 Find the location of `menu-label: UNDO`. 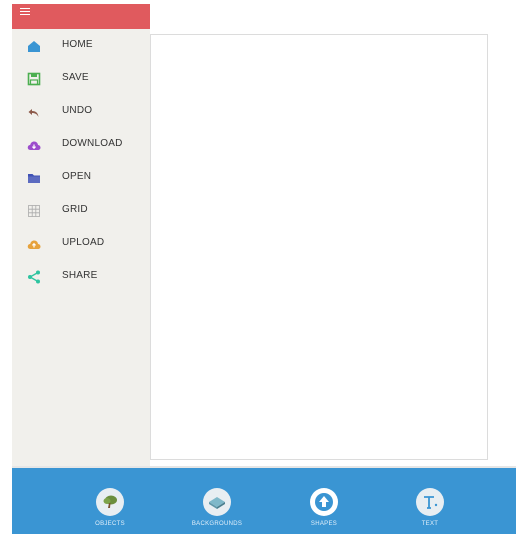

menu-label: UNDO is located at coordinates (77, 110).